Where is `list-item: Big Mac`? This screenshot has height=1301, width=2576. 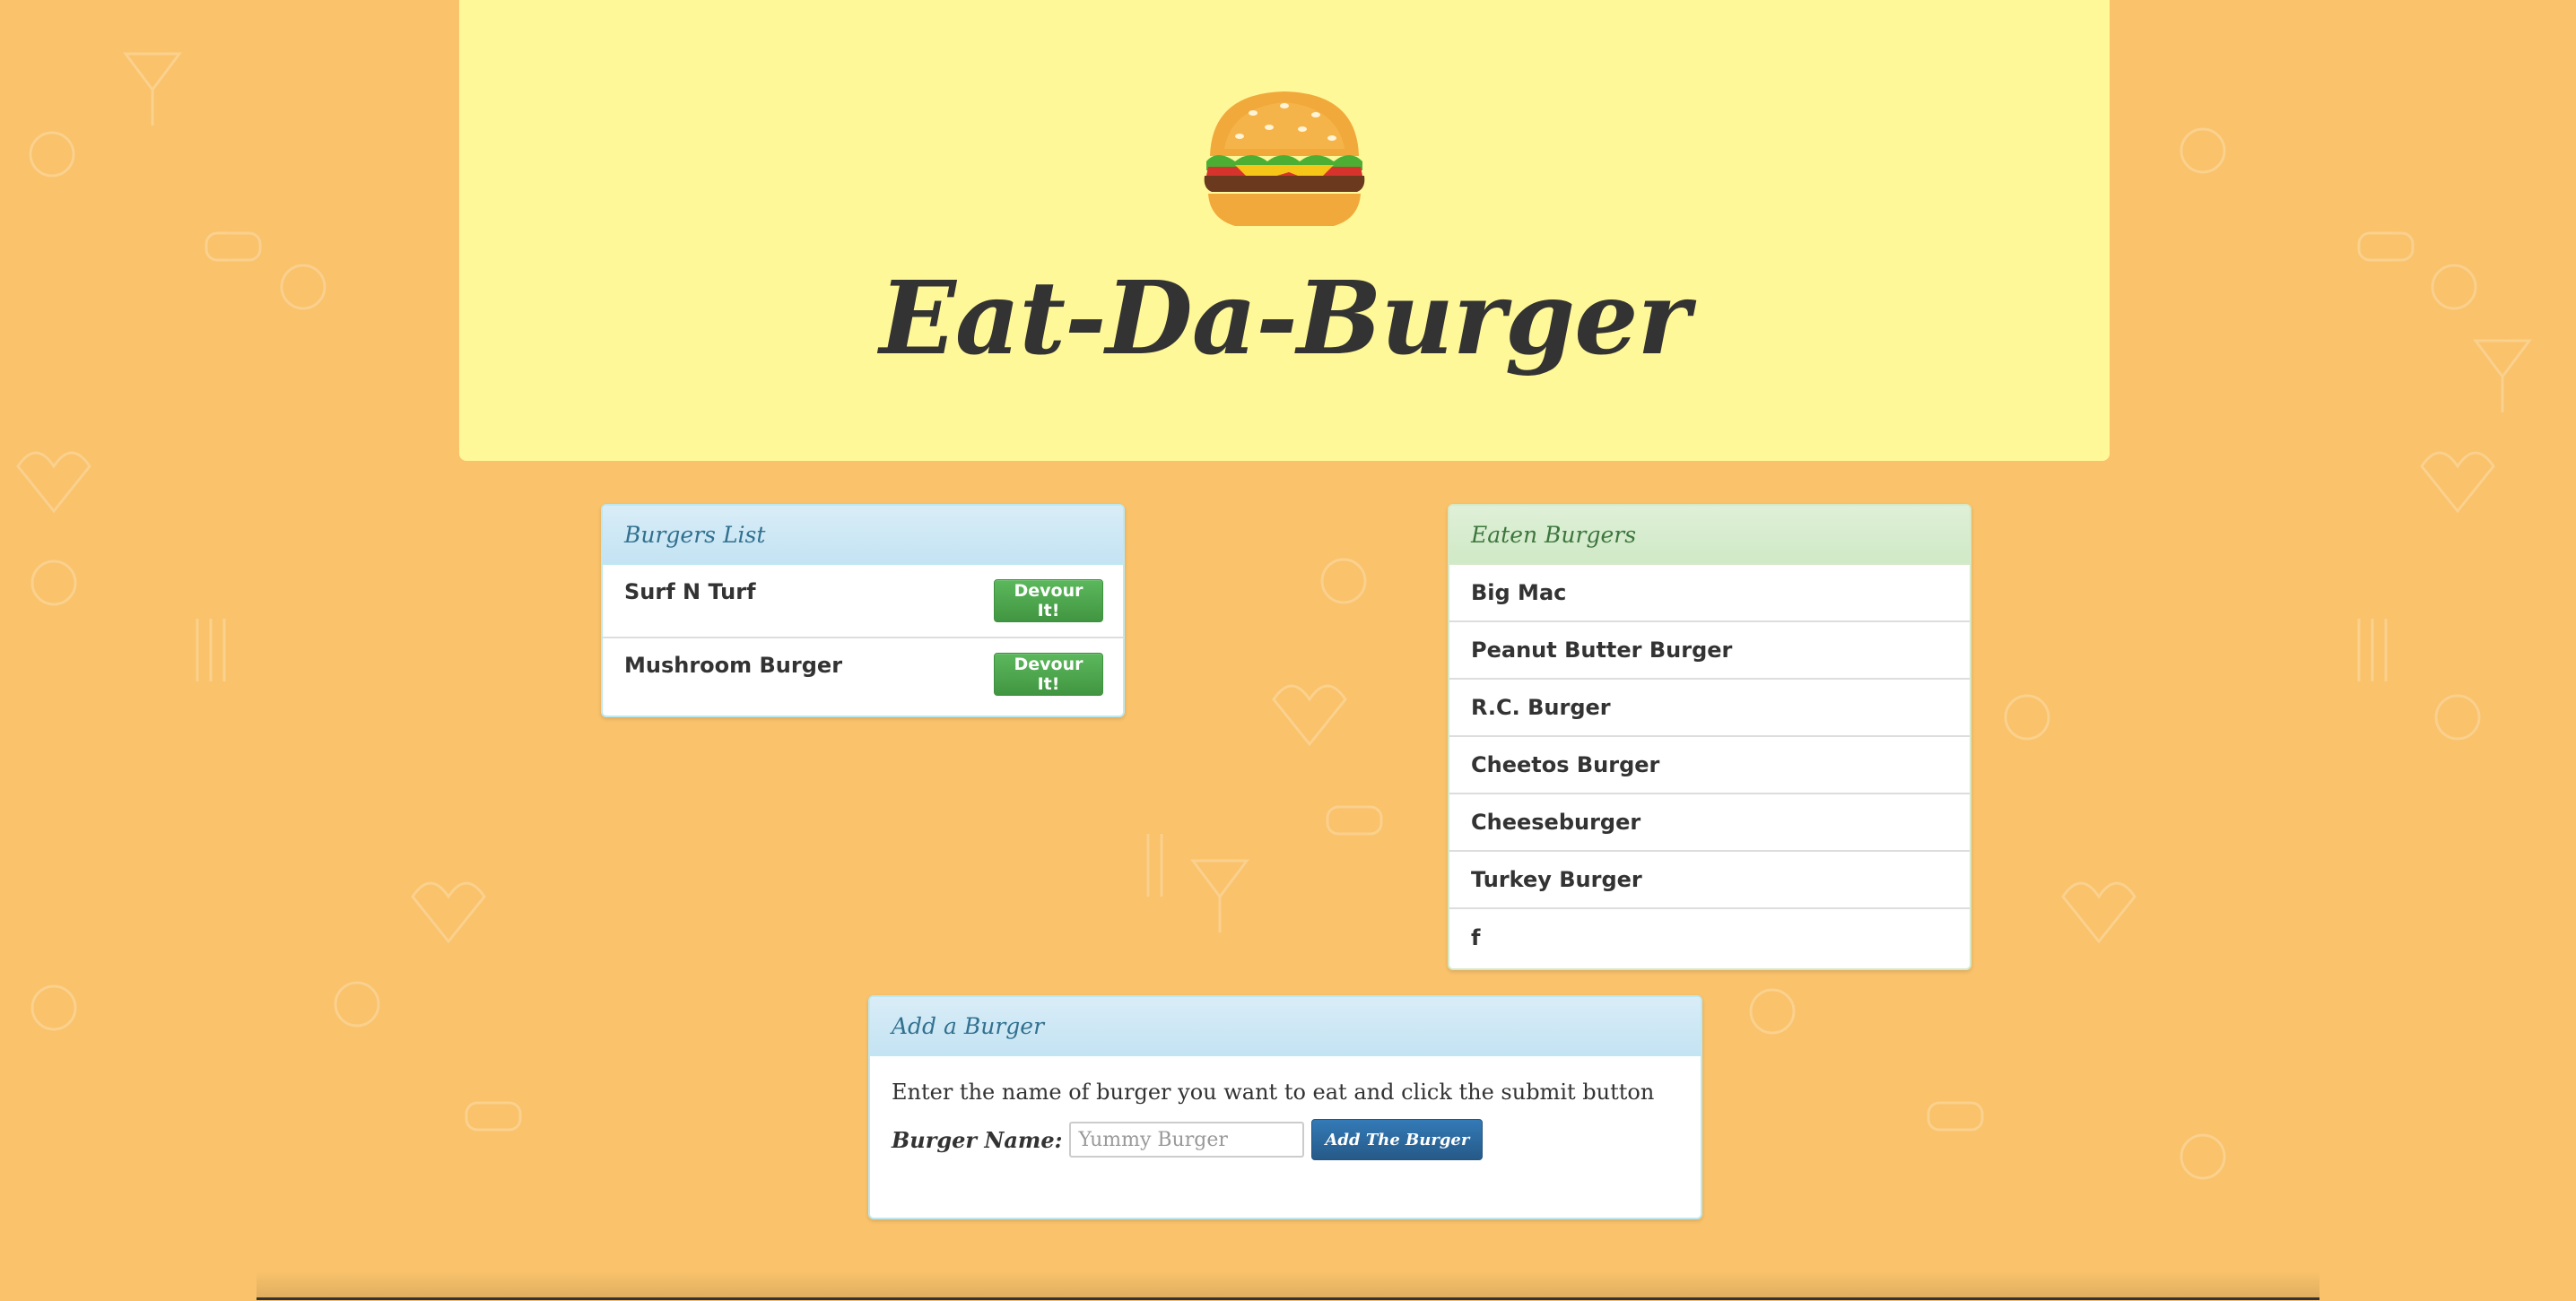
list-item: Big Mac is located at coordinates (1709, 593).